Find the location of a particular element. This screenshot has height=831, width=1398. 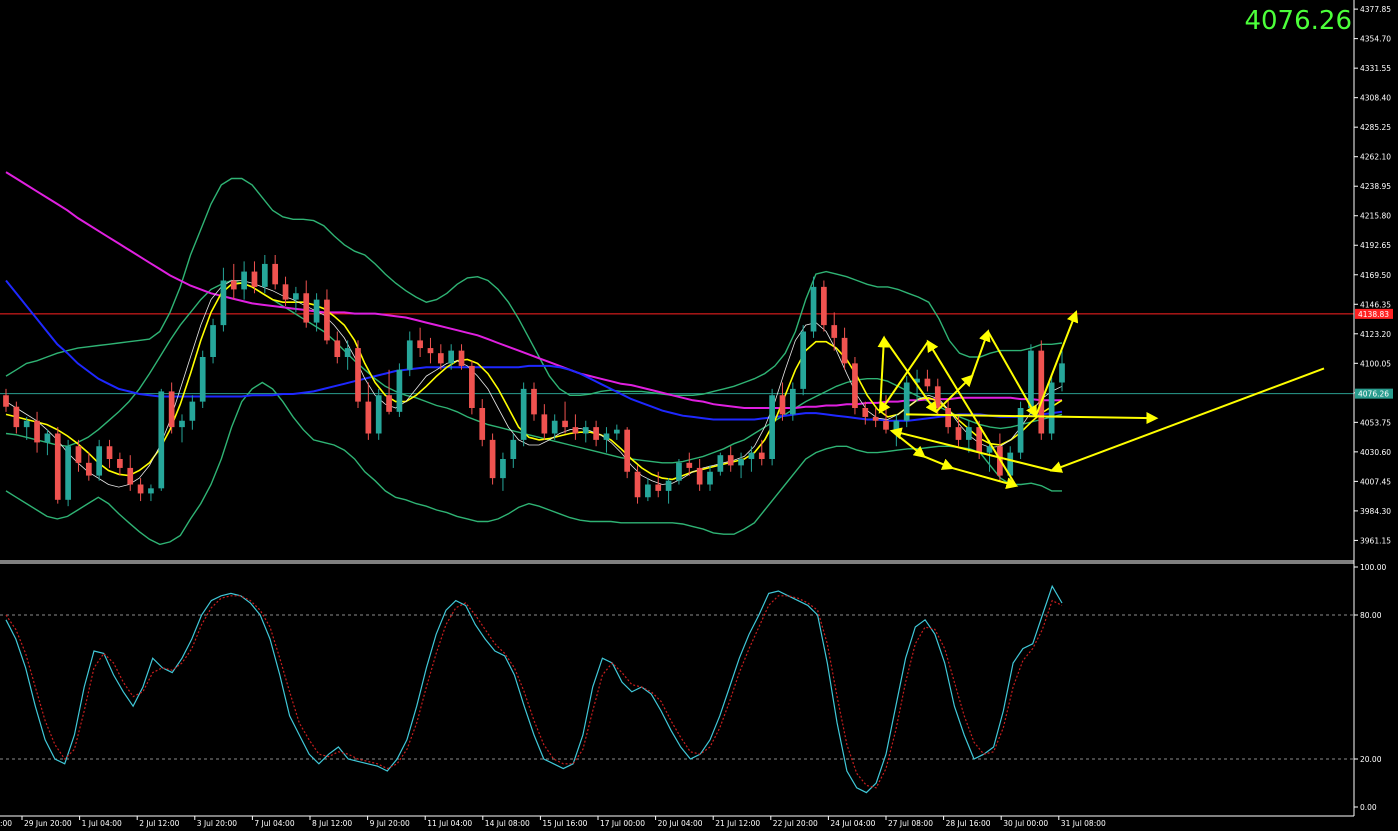

current-price-readout: 4076.26 is located at coordinates (1298, 21).